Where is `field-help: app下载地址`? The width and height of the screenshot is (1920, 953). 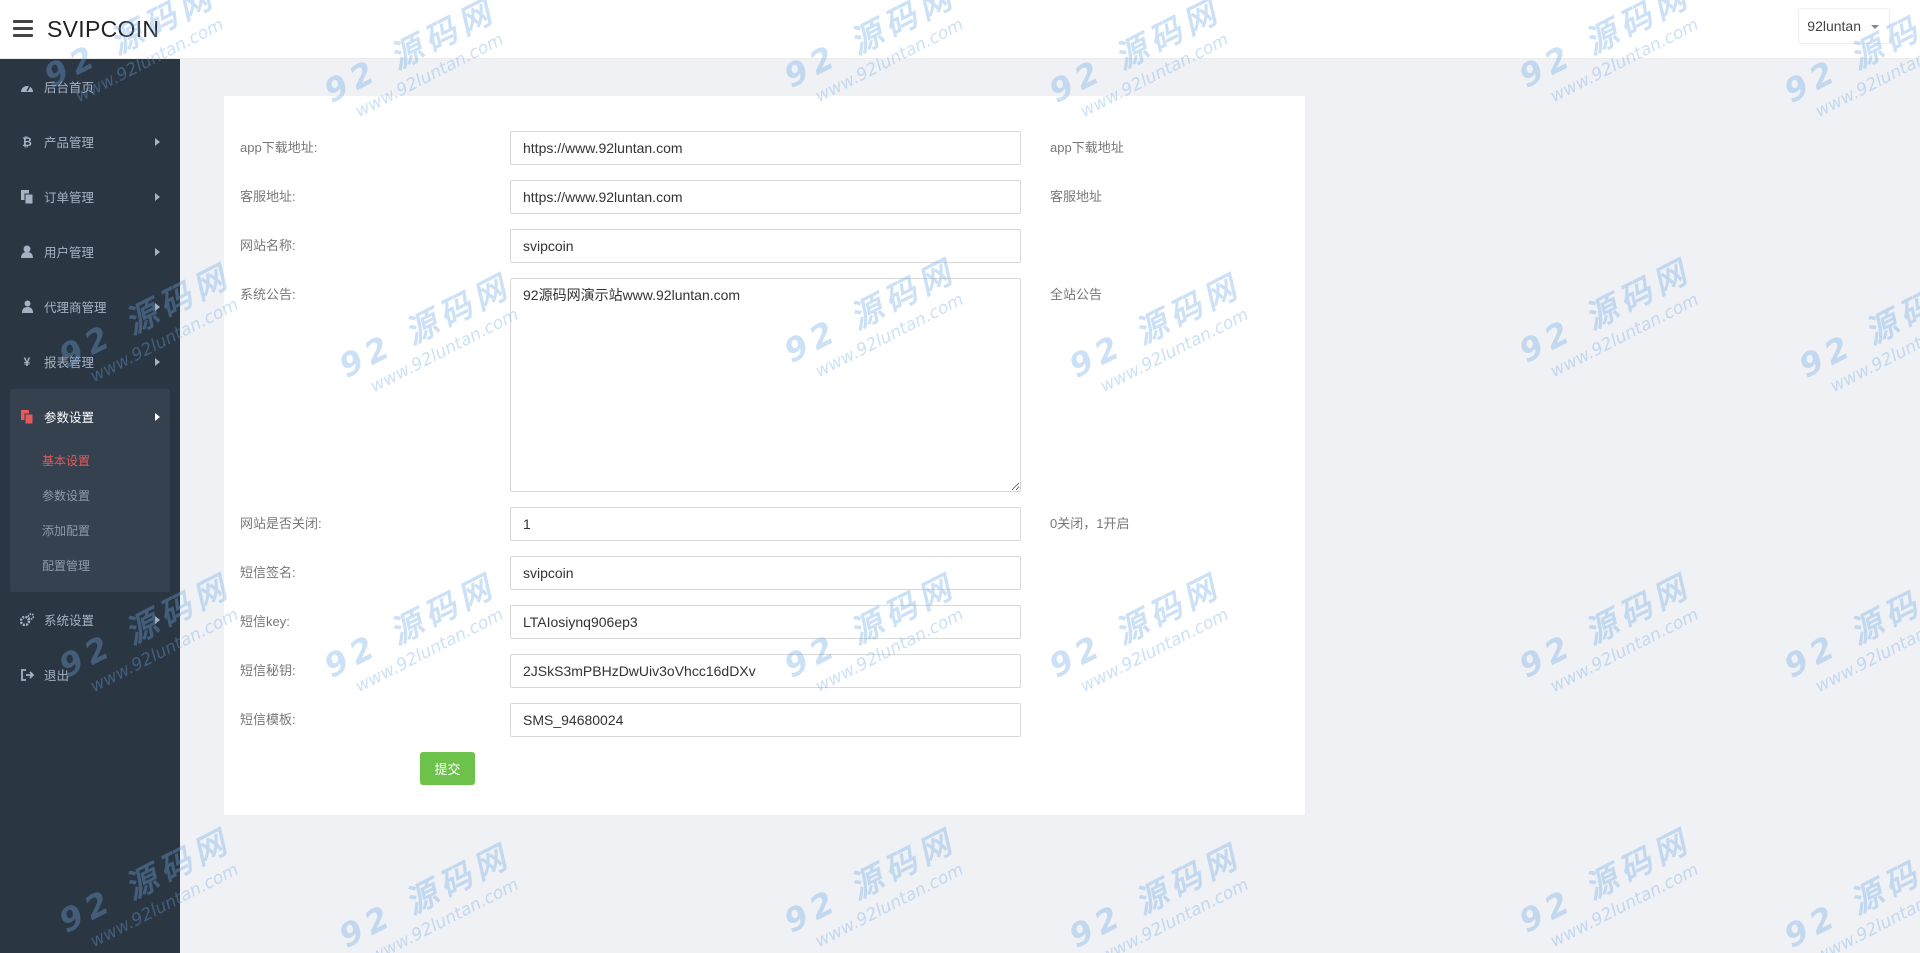 field-help: app下载地址 is located at coordinates (1087, 147).